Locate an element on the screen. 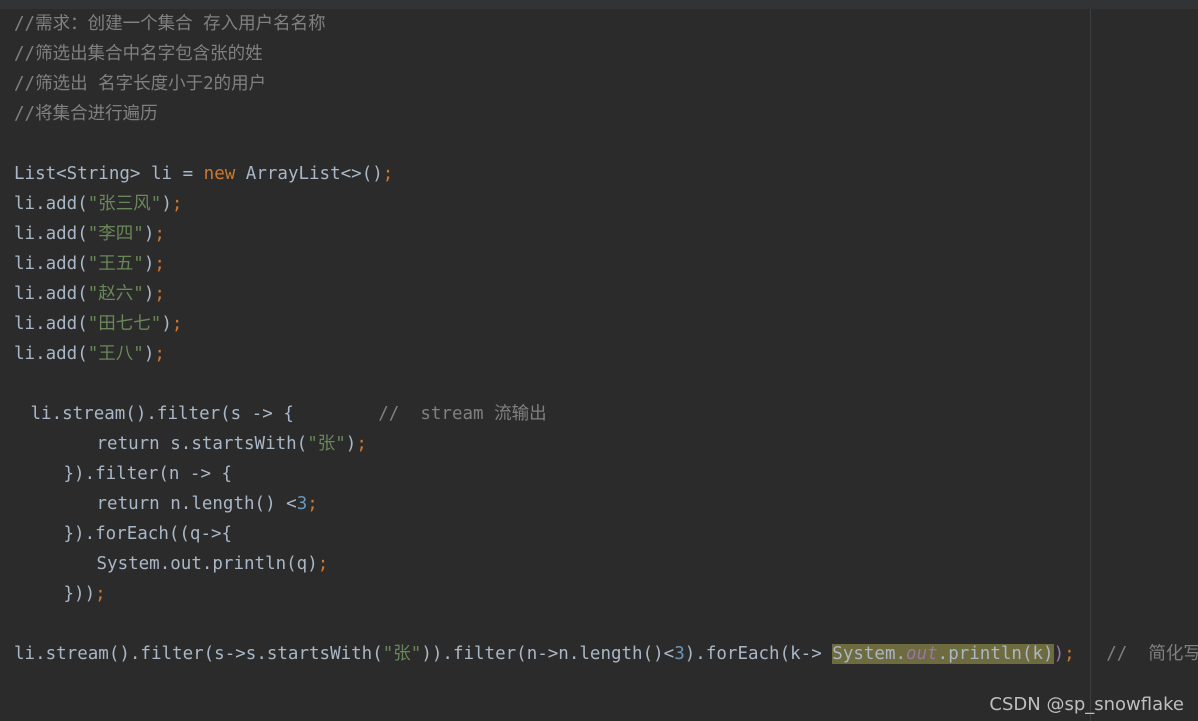  code-token-comment: //将集合进行遍历 is located at coordinates (86, 114).